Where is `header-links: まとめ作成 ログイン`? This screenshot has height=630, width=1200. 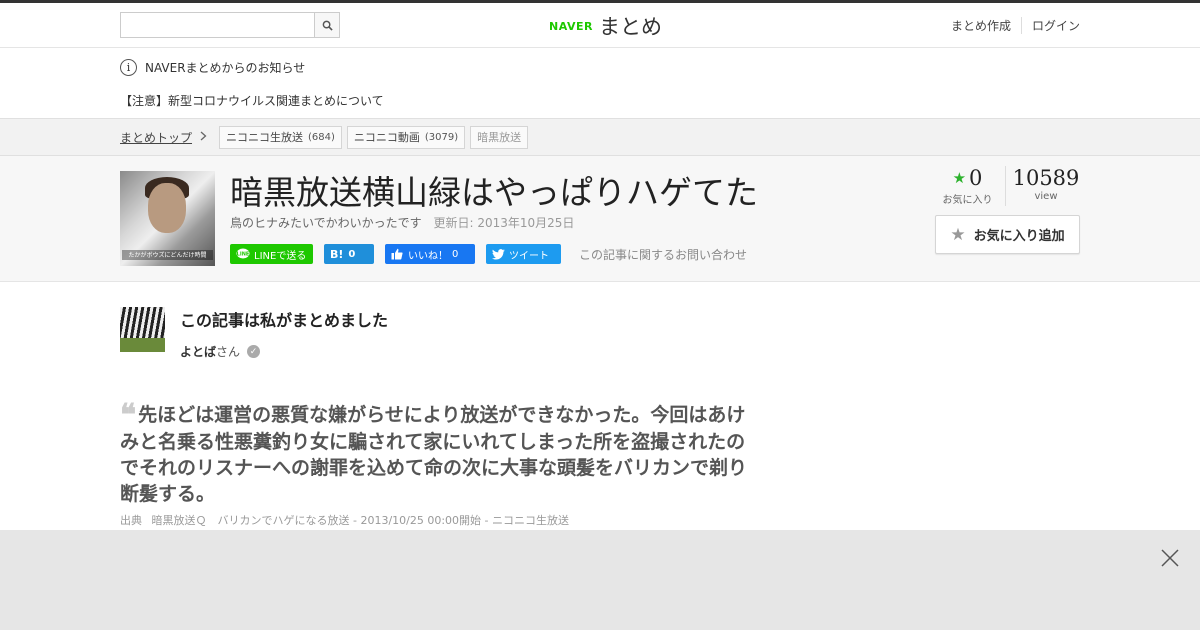
header-links: まとめ作成 ログイン is located at coordinates (1010, 25).